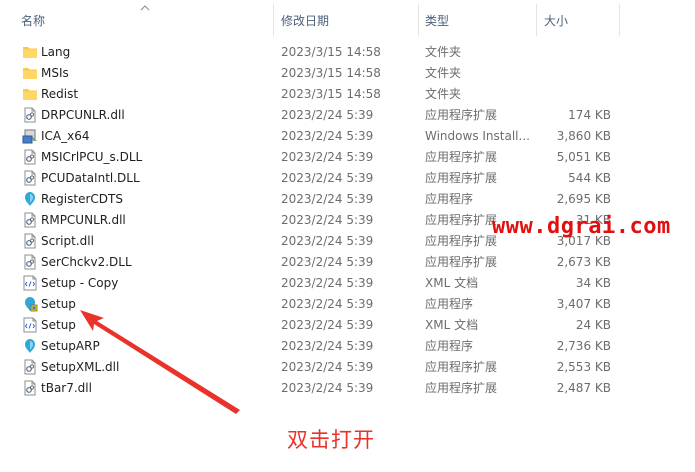  Describe the element at coordinates (331, 440) in the screenshot. I see `annotation-text: 双击打开` at that location.